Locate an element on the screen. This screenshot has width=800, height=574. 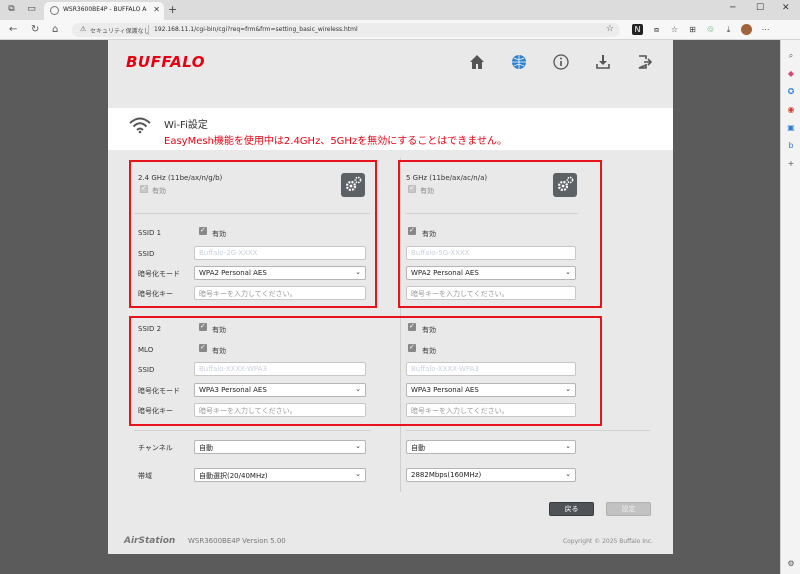
address-separator is located at coordinates (148, 30).